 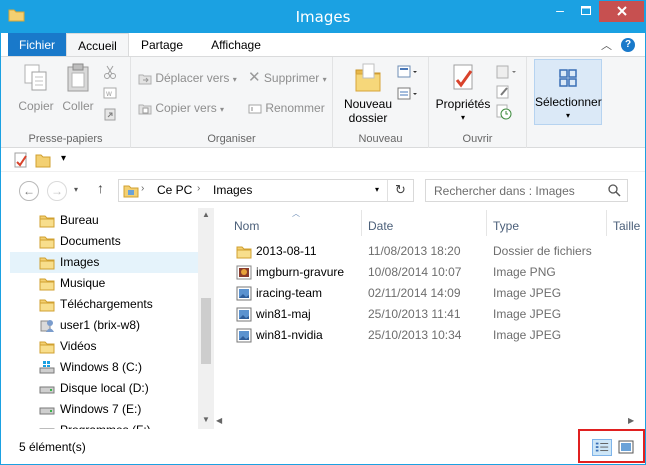 What do you see at coordinates (560, 11) in the screenshot?
I see `minimize-button: –` at bounding box center [560, 11].